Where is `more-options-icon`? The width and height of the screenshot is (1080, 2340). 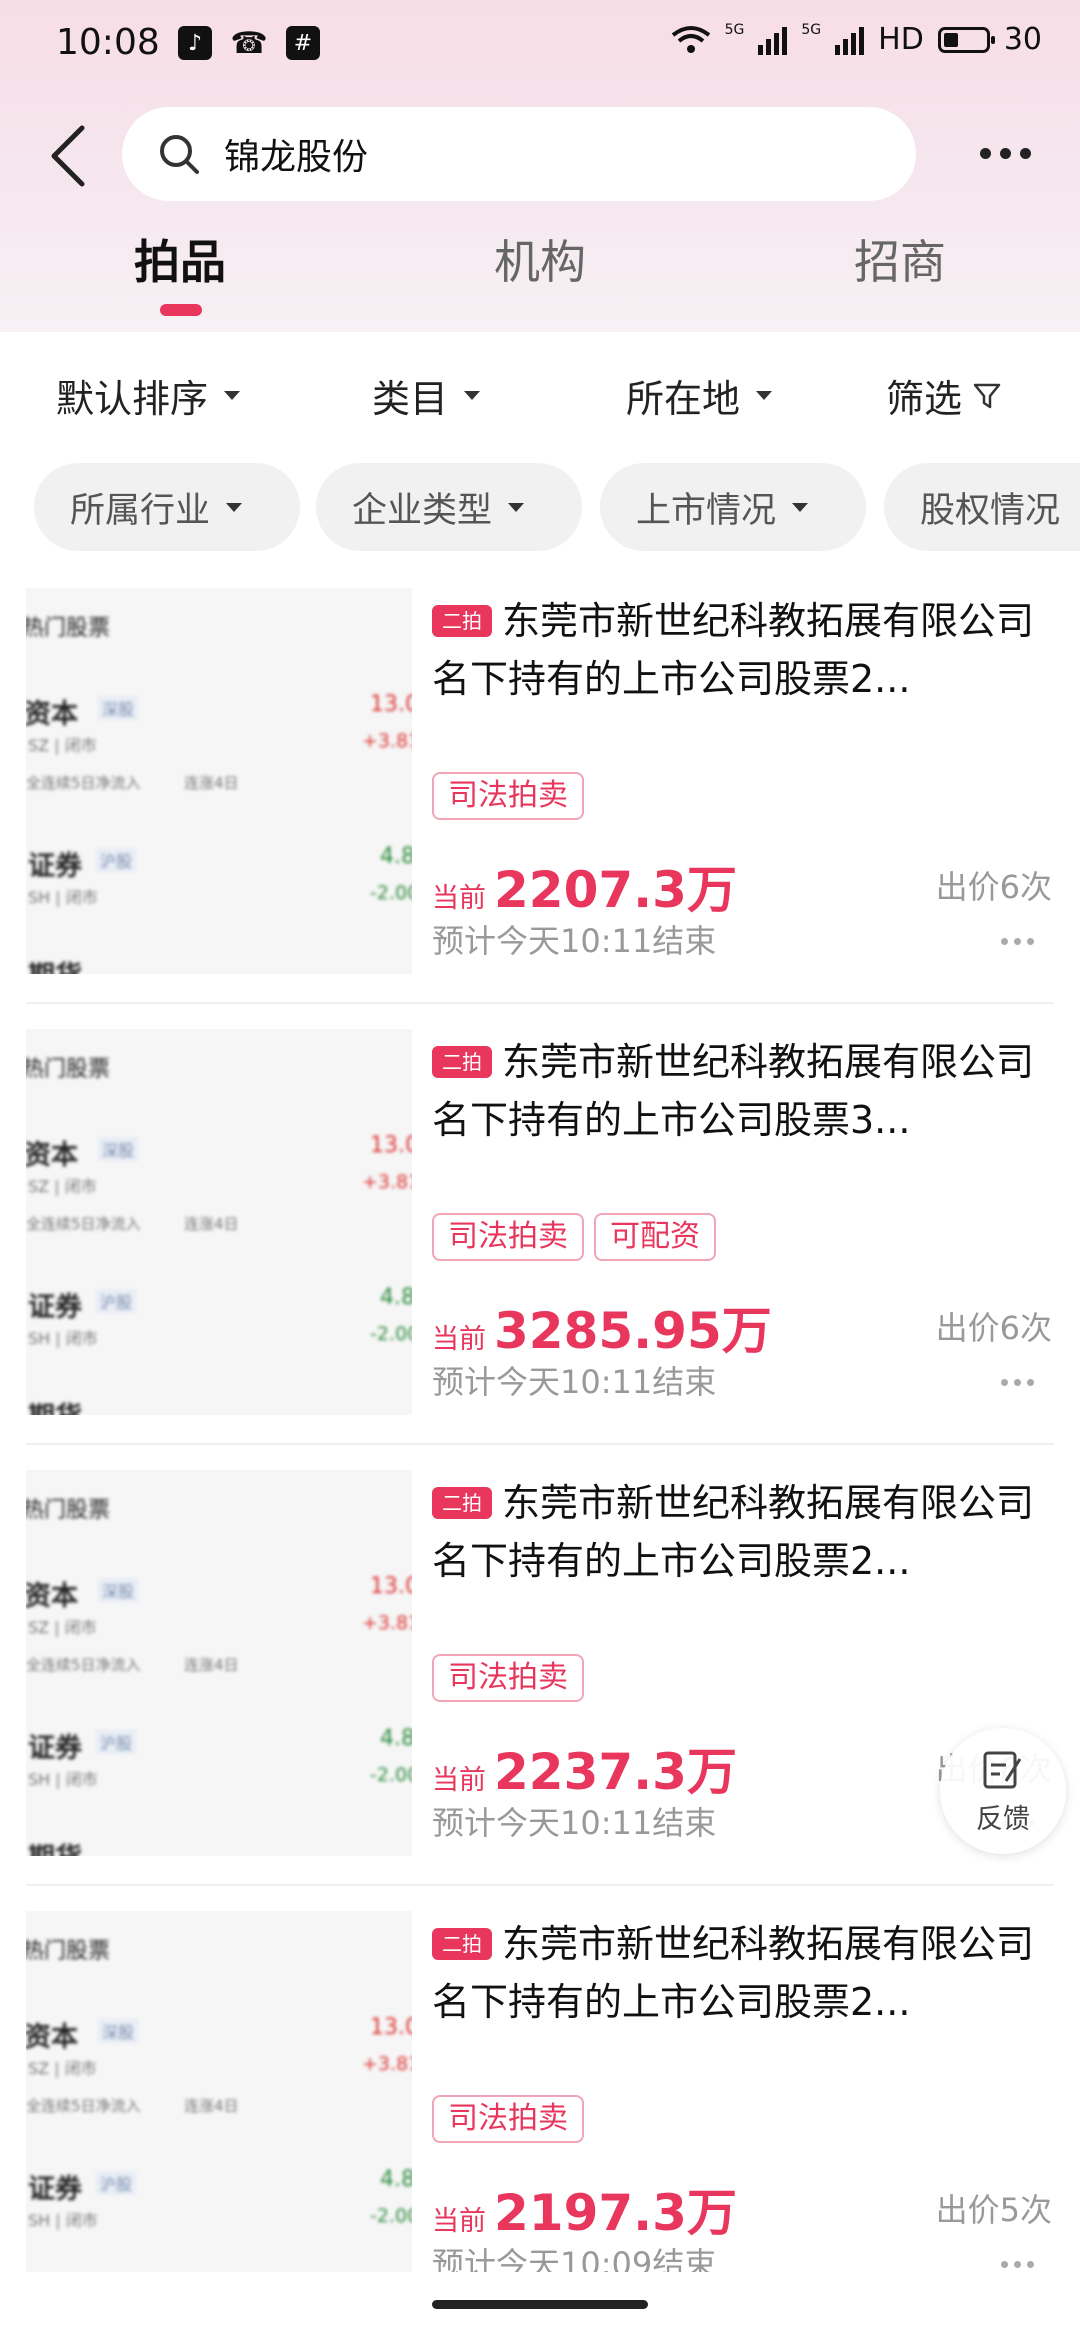
more-options-icon is located at coordinates (1010, 153).